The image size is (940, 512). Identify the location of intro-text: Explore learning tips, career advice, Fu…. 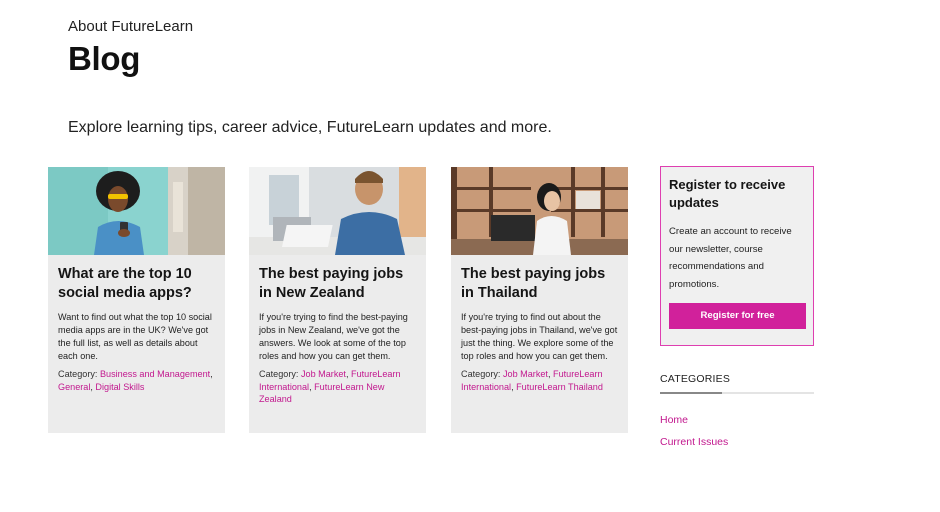
(310, 127).